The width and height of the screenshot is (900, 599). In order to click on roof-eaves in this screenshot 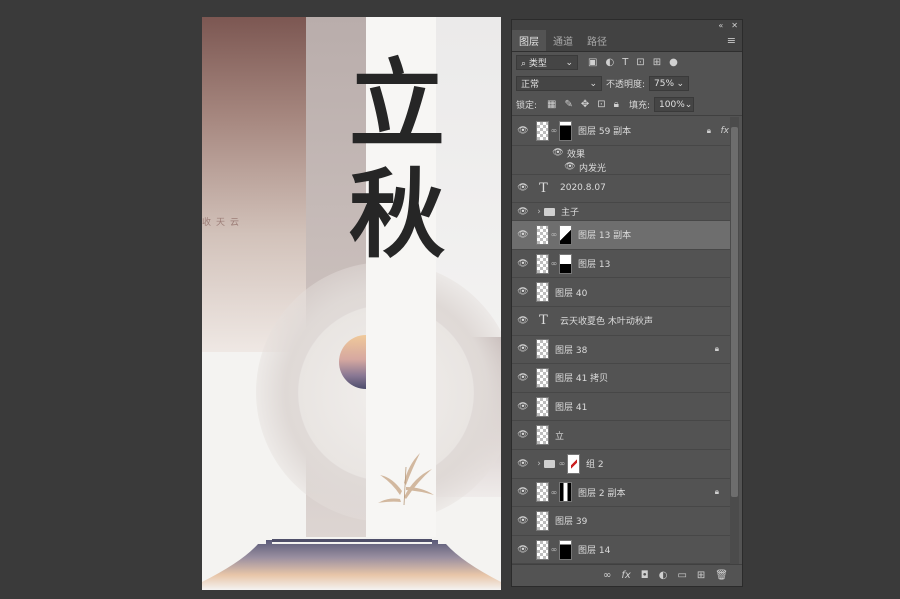, I will do `click(351, 564)`.